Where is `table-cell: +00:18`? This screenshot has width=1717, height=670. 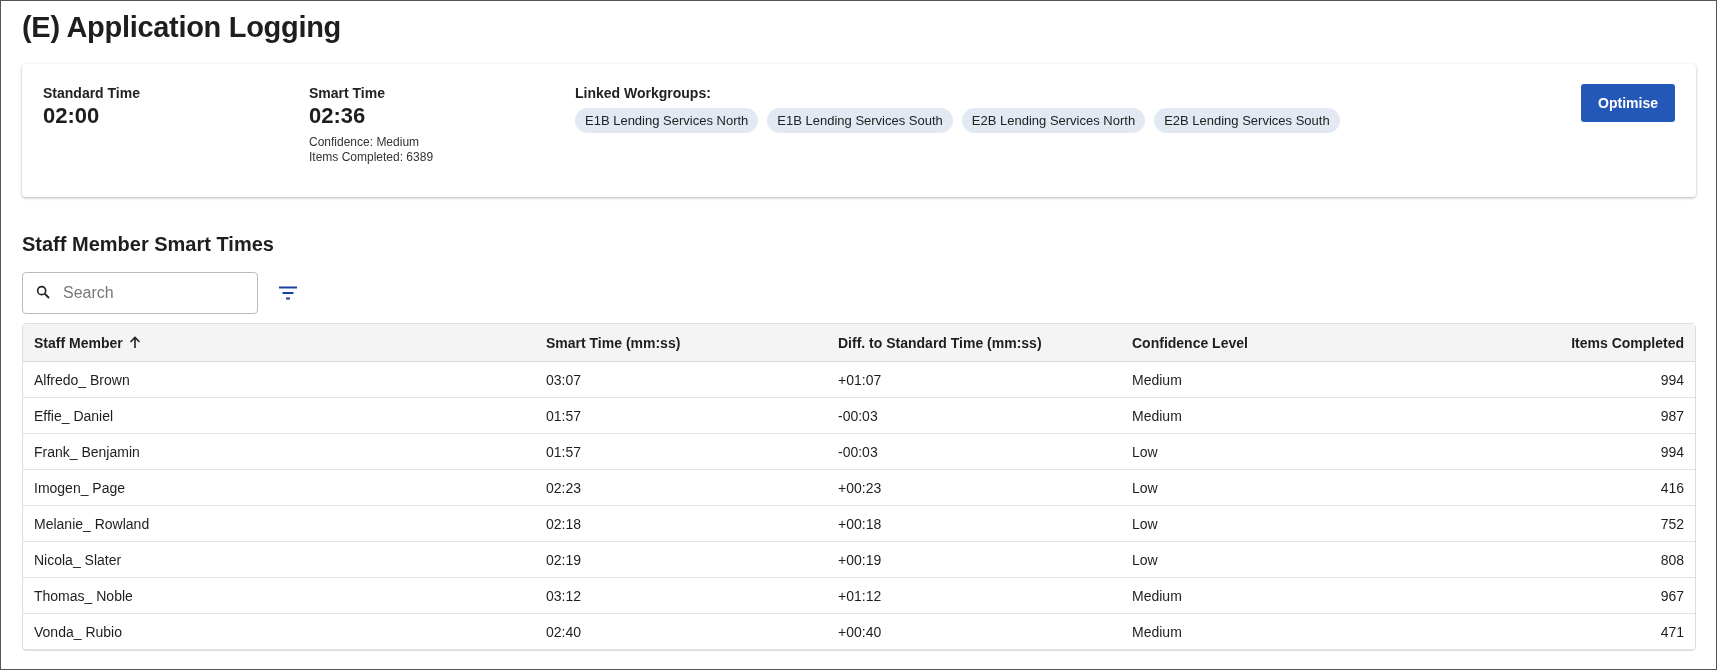
table-cell: +00:18 is located at coordinates (860, 523).